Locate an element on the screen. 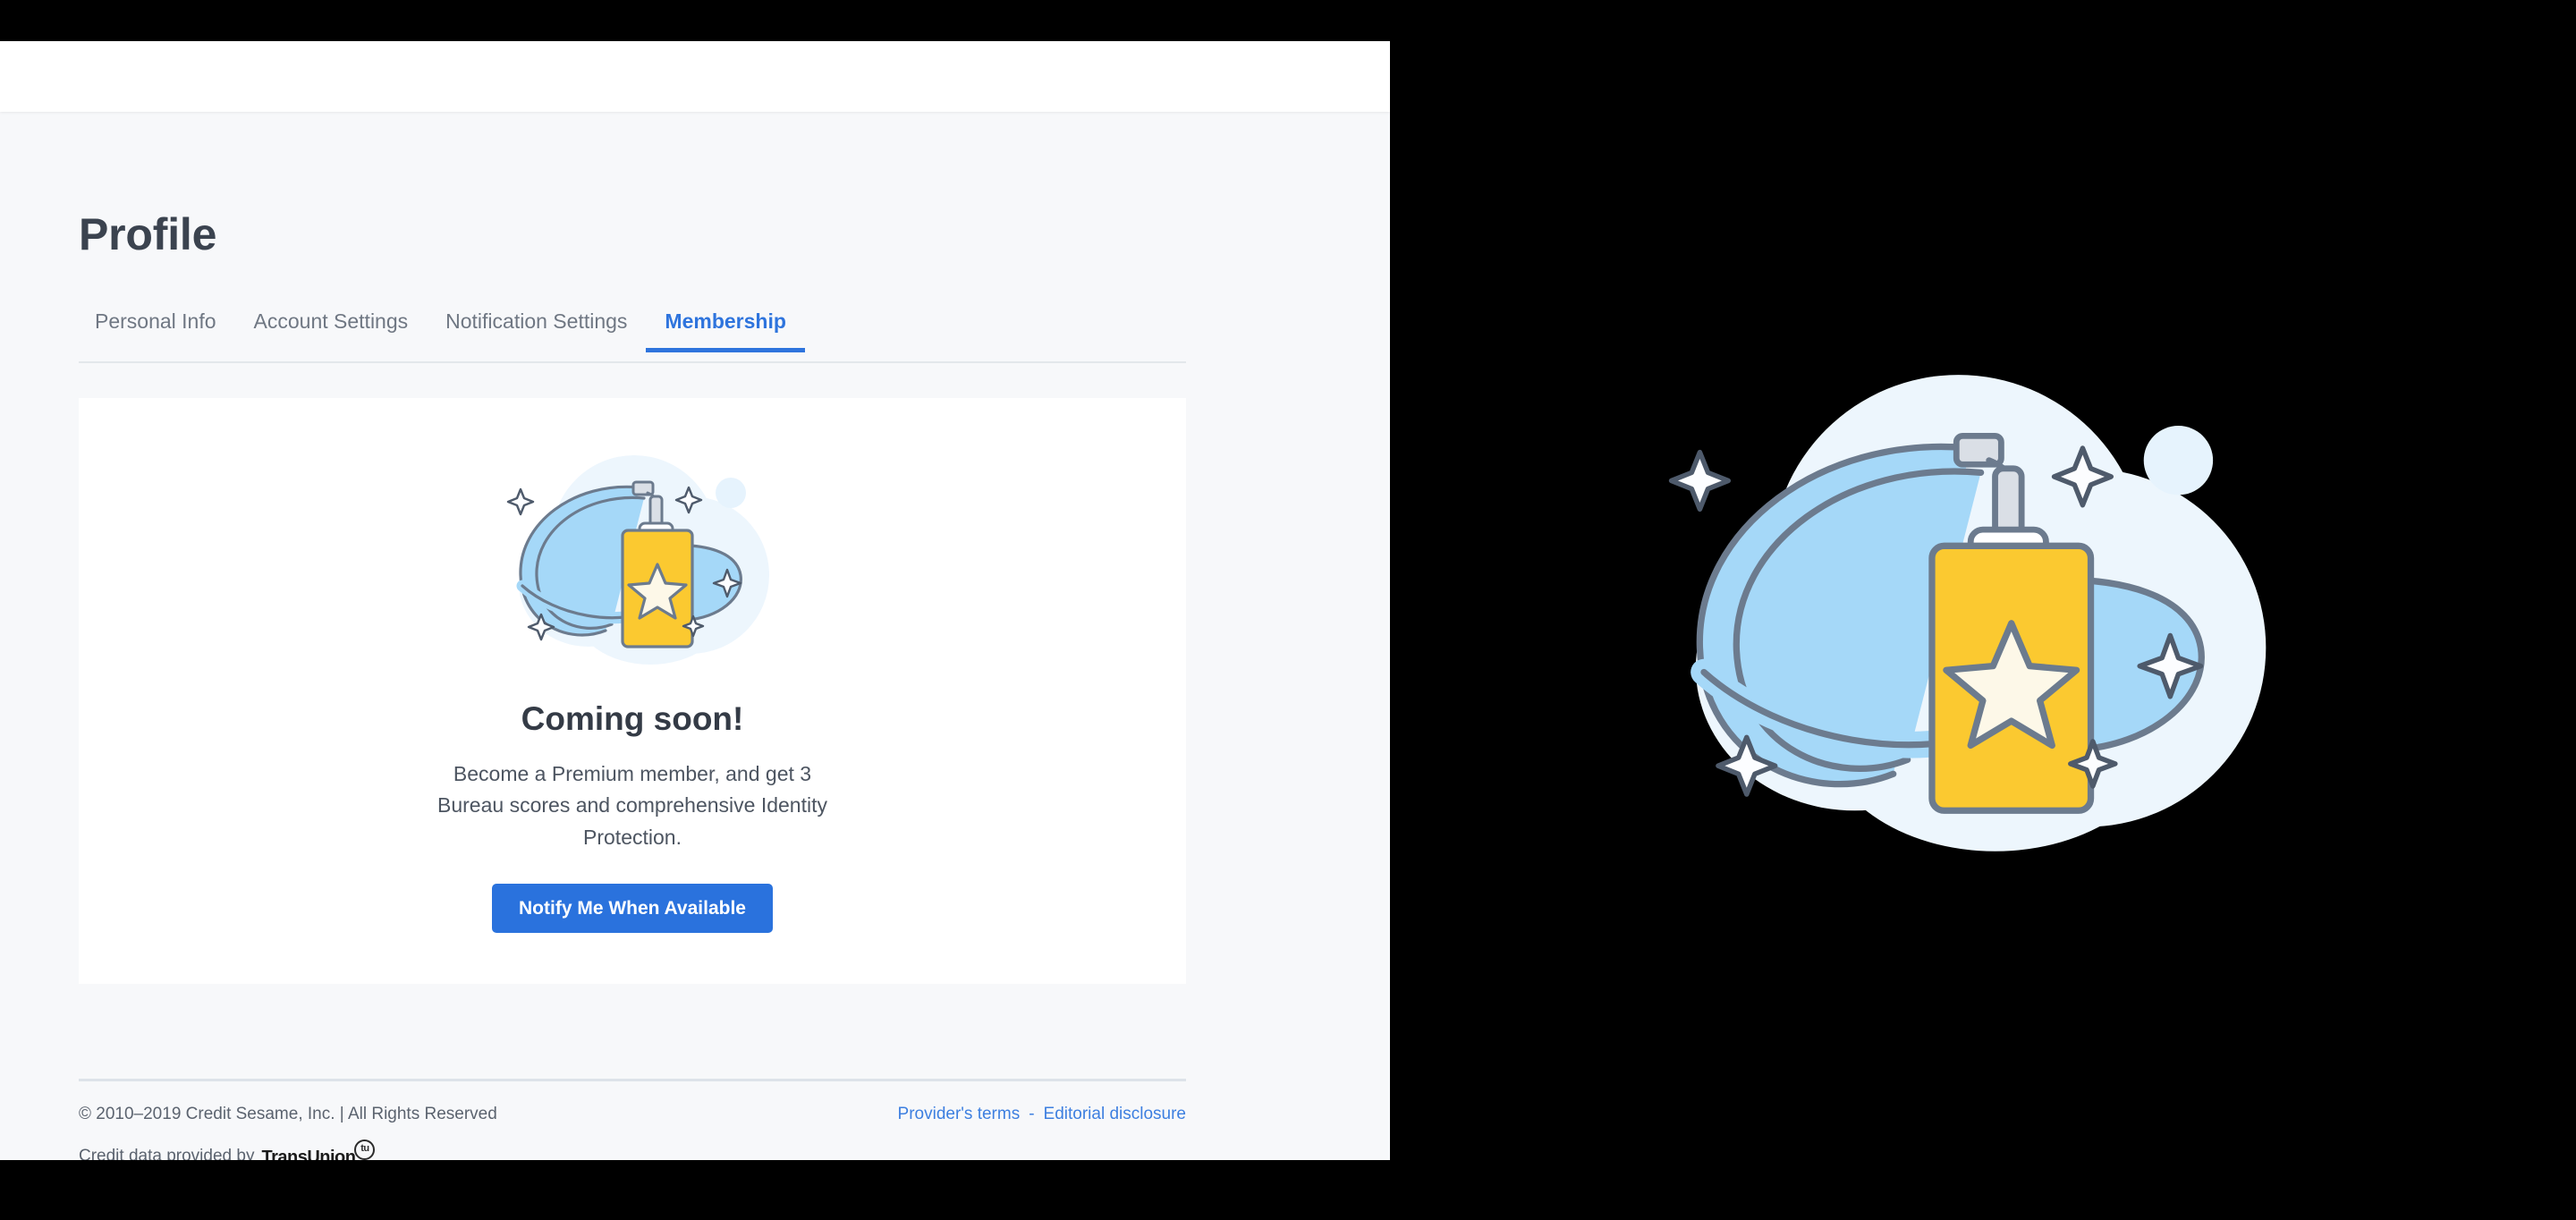 Image resolution: width=2576 pixels, height=1220 pixels. premium-badge-illustration is located at coordinates (637, 560).